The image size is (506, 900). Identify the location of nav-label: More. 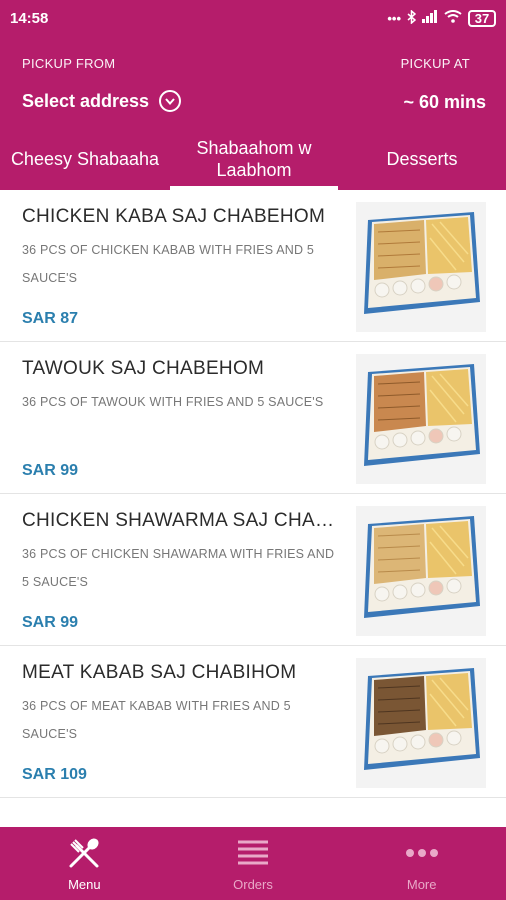
(421, 884).